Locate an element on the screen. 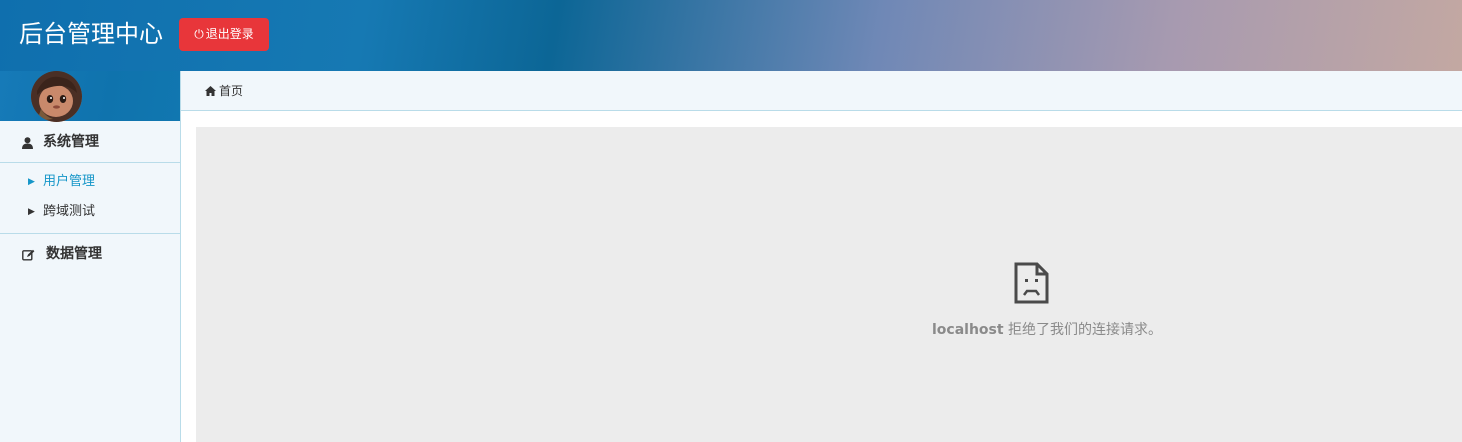 This screenshot has height=442, width=1462. breadcrumb-home: 首页 is located at coordinates (231, 91).